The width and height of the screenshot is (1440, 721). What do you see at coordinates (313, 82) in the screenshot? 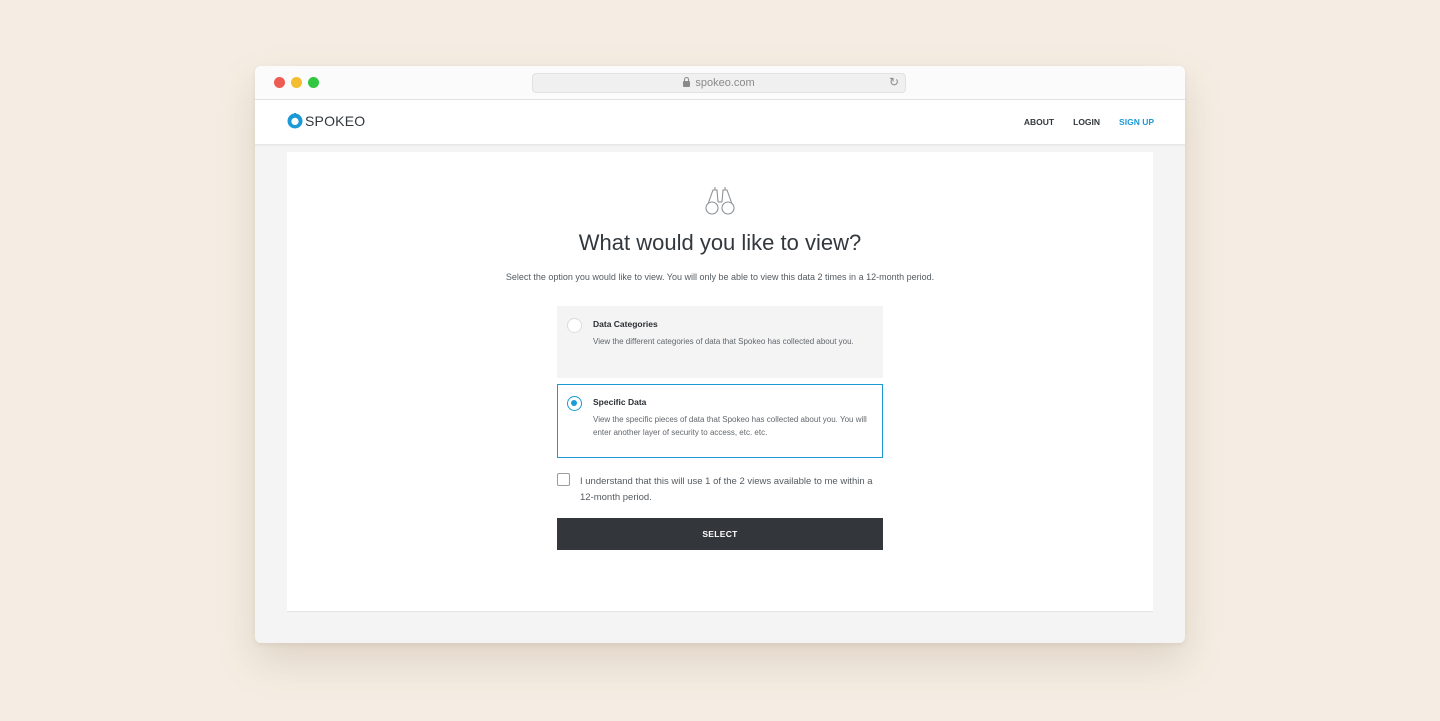
I see `maximize-window-button` at bounding box center [313, 82].